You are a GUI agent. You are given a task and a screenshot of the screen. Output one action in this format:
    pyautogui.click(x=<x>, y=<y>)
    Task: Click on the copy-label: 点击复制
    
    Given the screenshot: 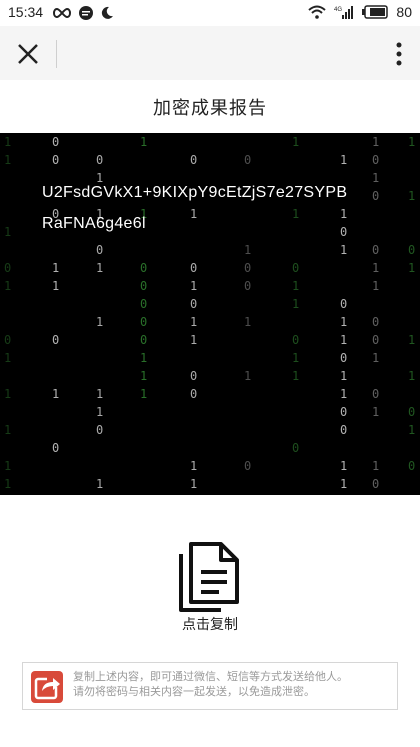 What is the action you would take?
    pyautogui.click(x=210, y=625)
    